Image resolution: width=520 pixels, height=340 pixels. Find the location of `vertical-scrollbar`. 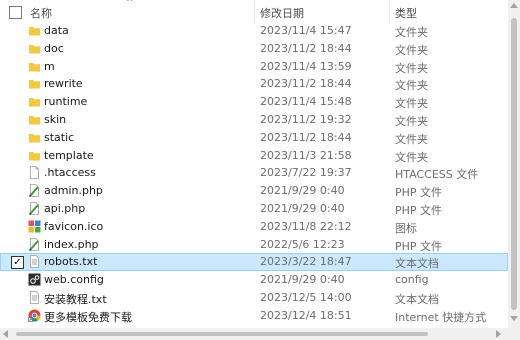

vertical-scrollbar is located at coordinates (514, 170).